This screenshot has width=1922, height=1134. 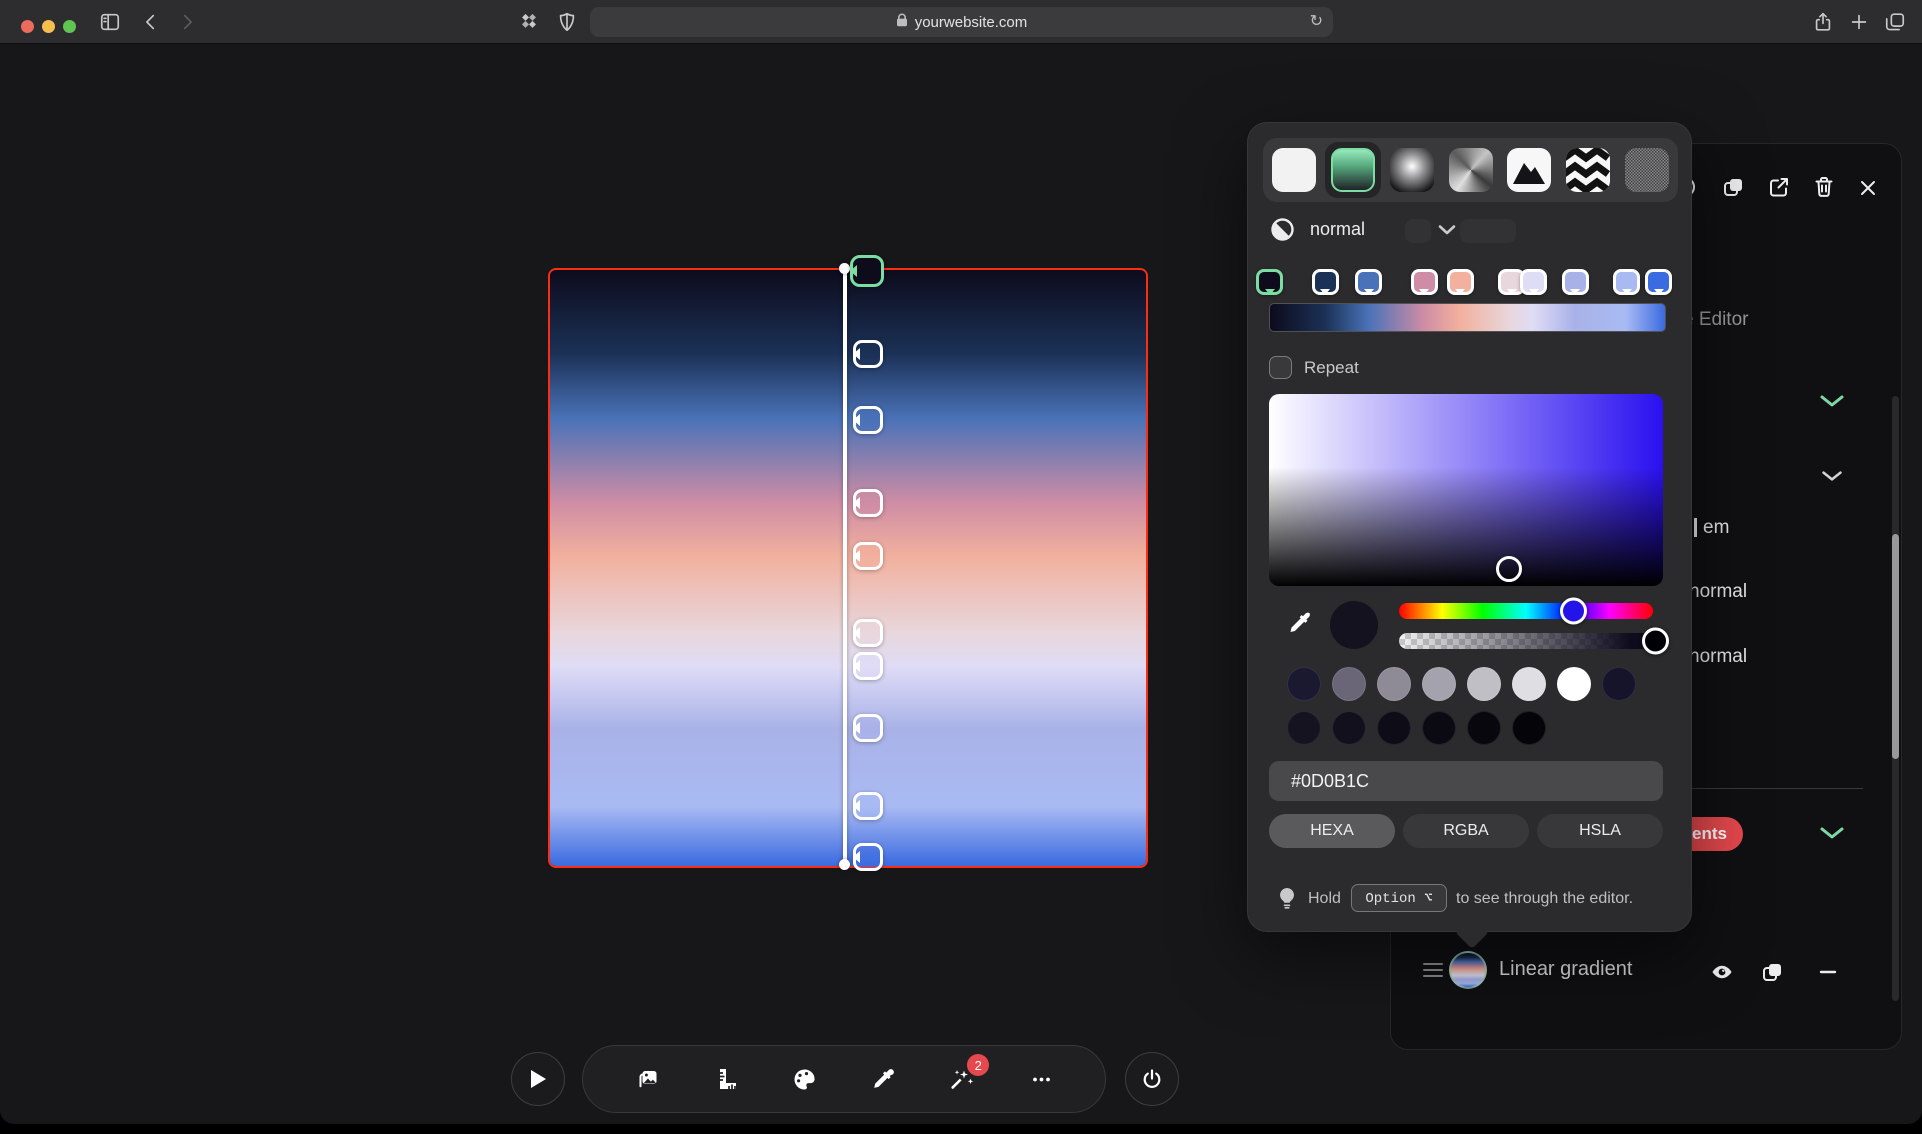 I want to click on open-external-icon, so click(x=1779, y=187).